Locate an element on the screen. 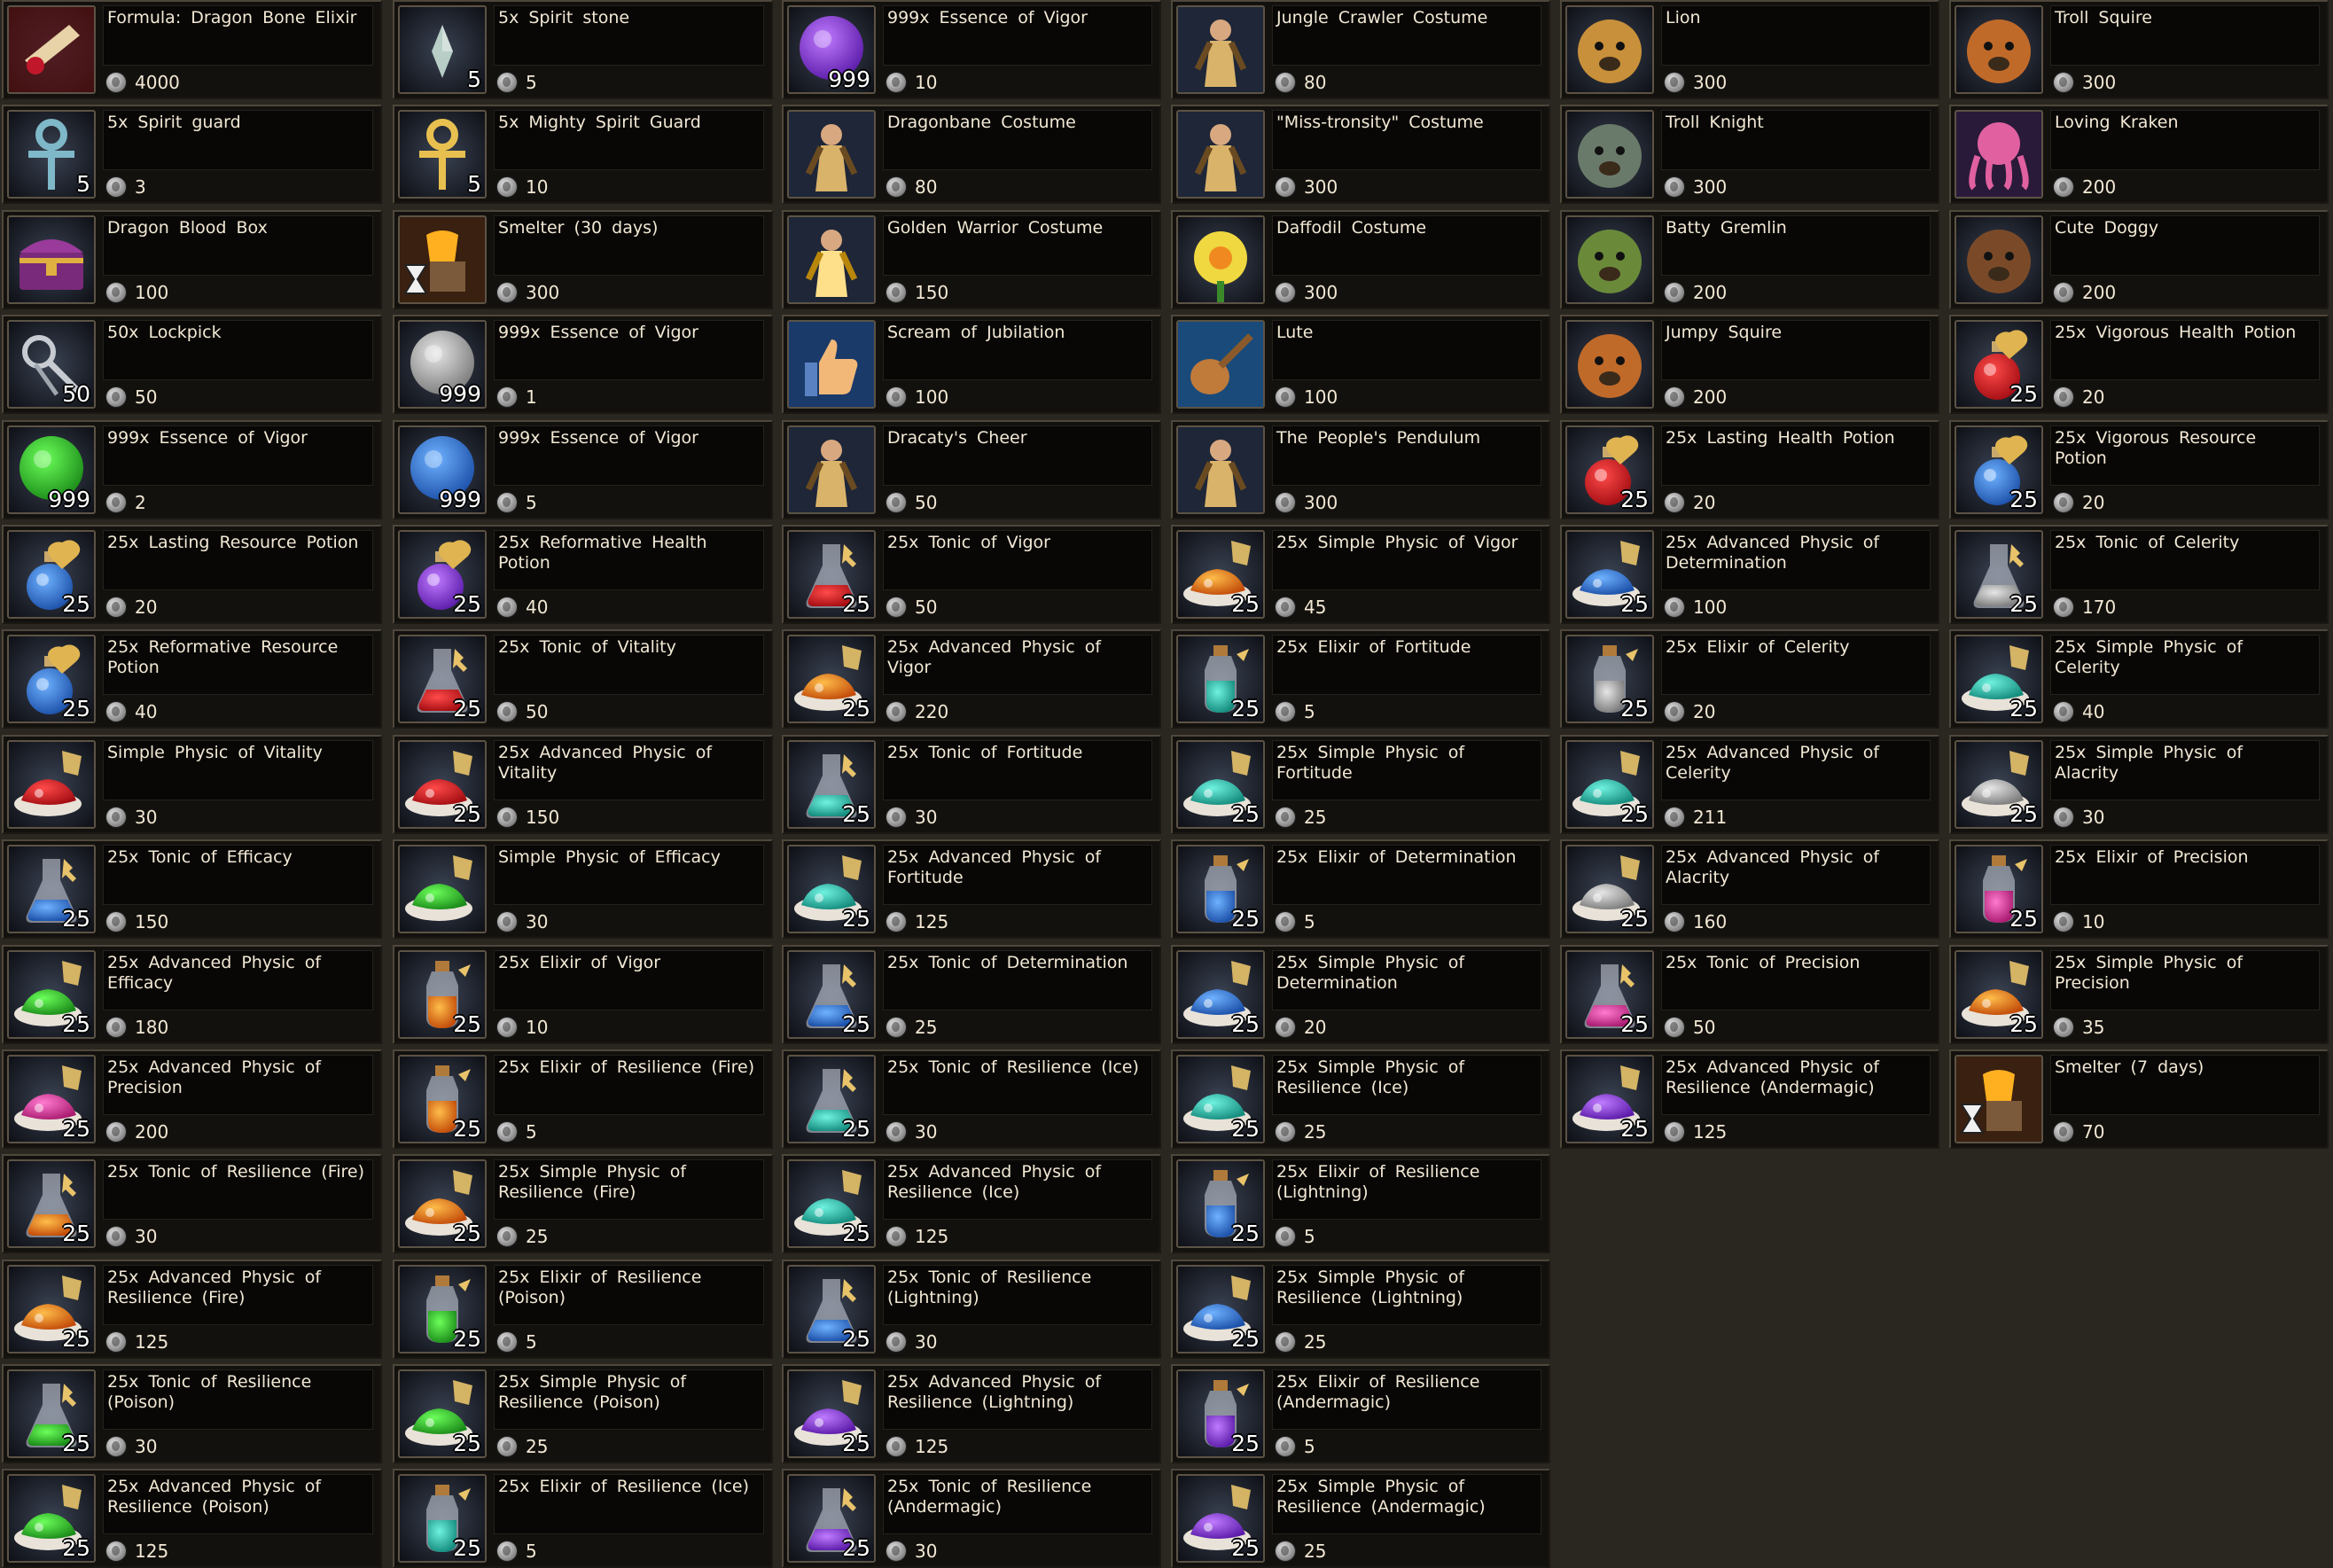 The image size is (2333, 1568). shop-item-card: Dracaty's Cheer 50 is located at coordinates (971, 470).